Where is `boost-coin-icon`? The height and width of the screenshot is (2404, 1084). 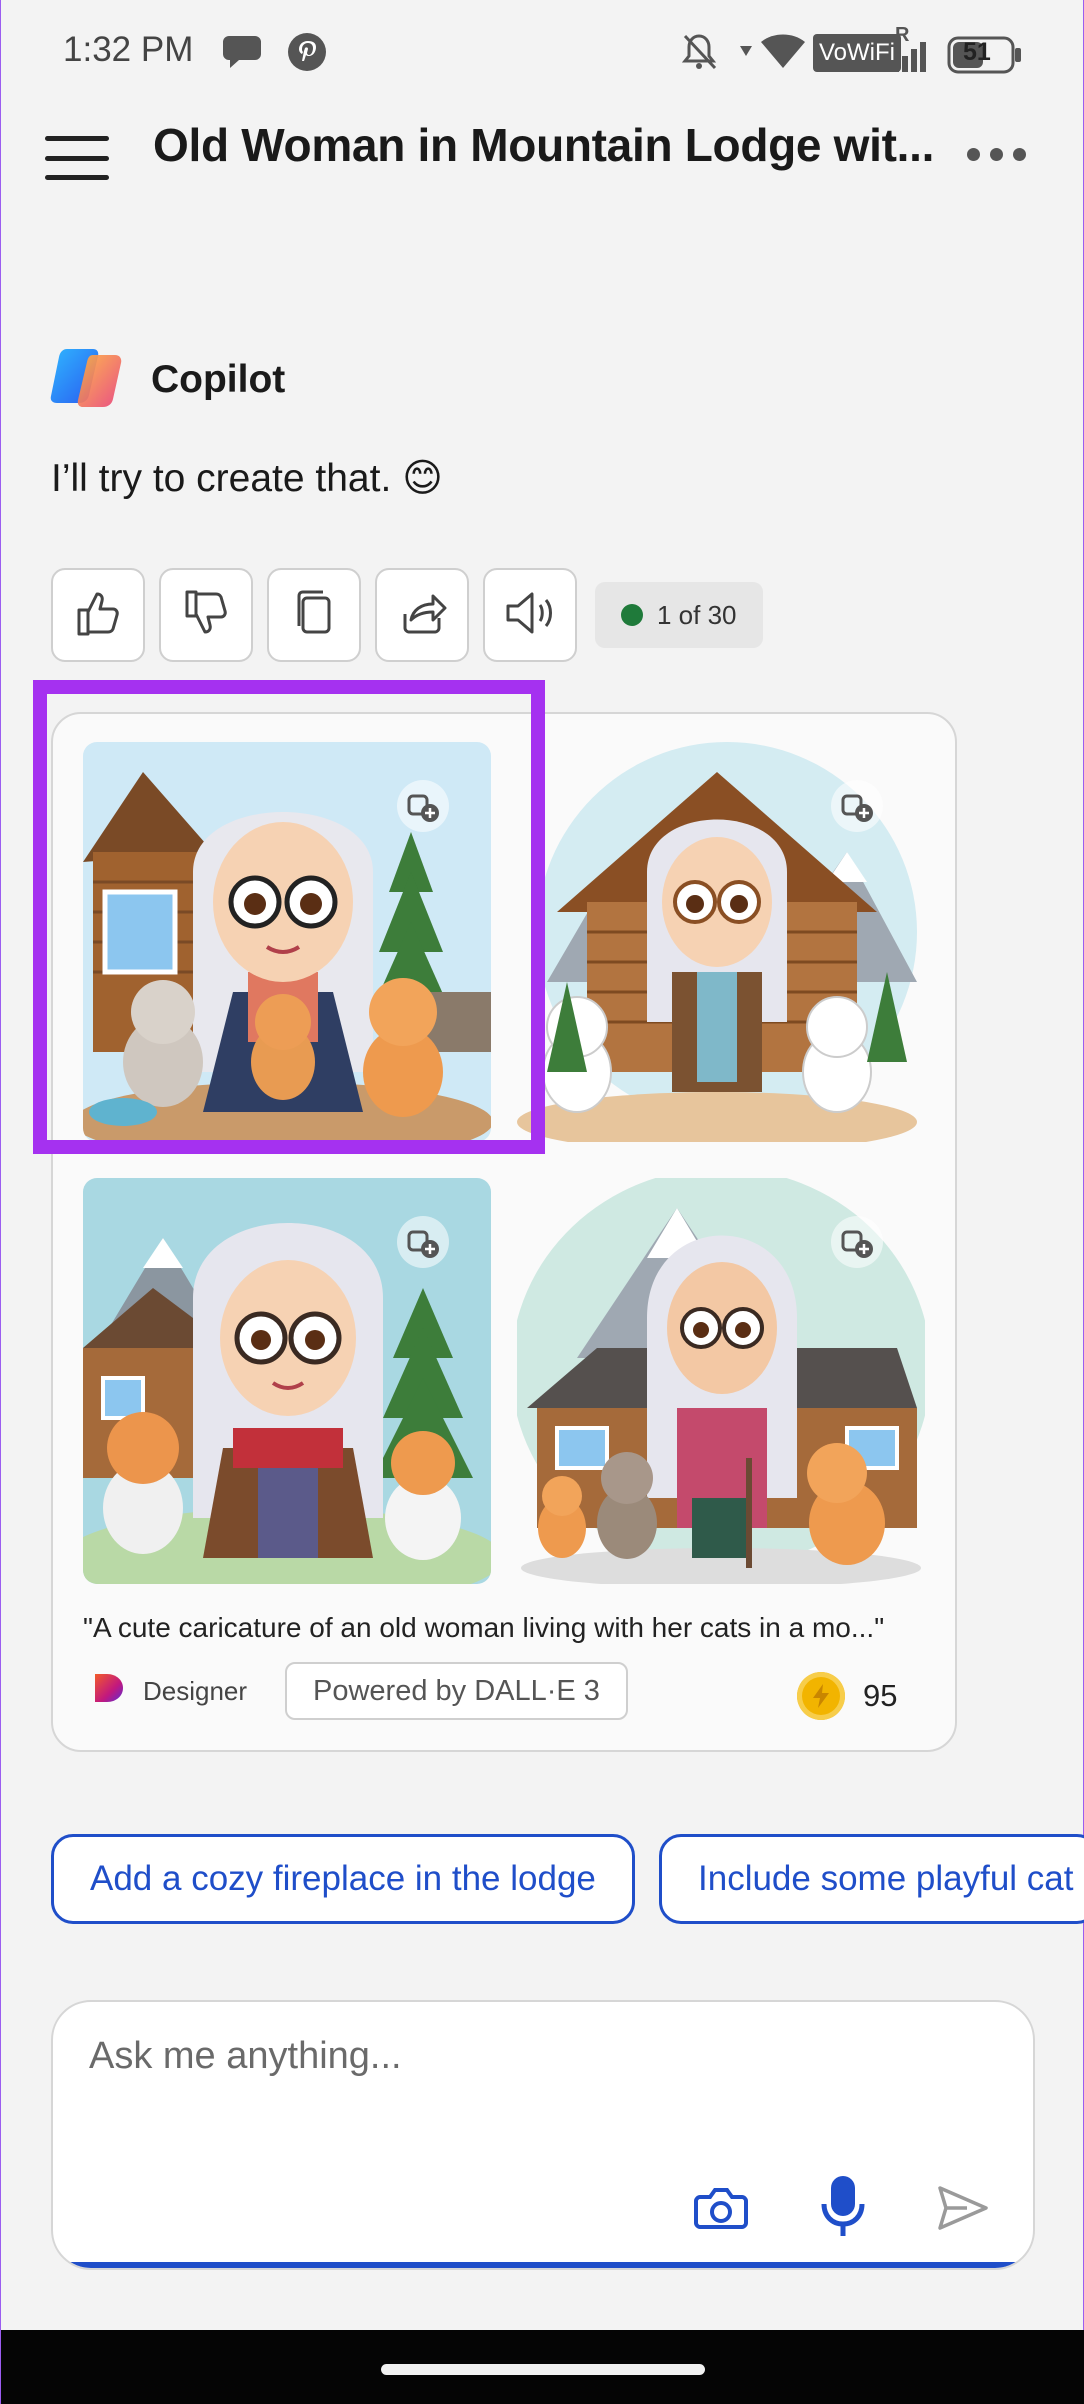 boost-coin-icon is located at coordinates (821, 1696).